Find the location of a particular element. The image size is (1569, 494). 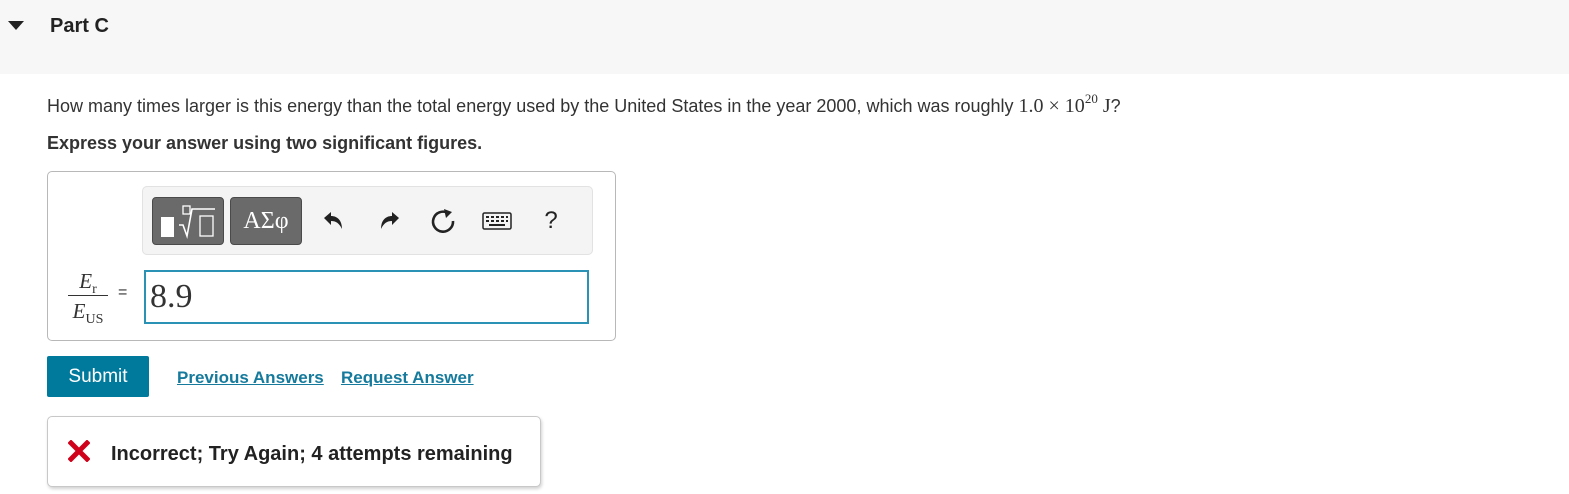

fraction-numerator: Er is located at coordinates (88, 283).